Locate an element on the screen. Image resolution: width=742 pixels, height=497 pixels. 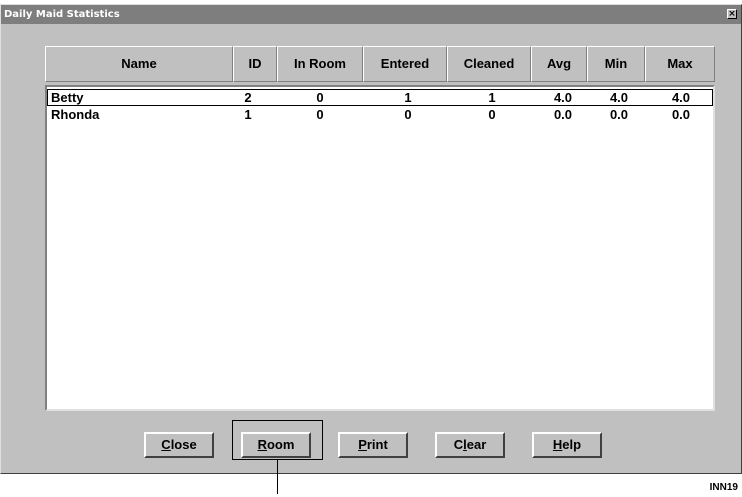
column-header-in-room: In Room is located at coordinates (320, 64).